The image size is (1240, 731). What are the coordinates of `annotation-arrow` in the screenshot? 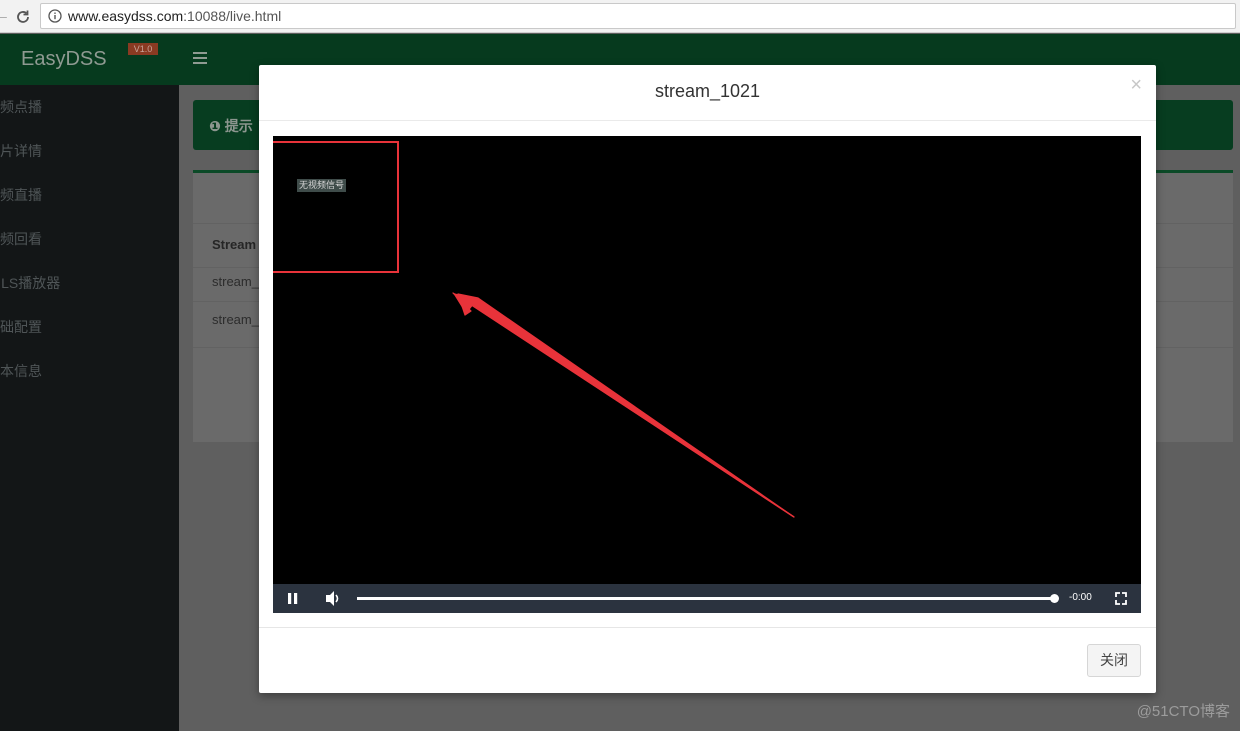 It's located at (623, 405).